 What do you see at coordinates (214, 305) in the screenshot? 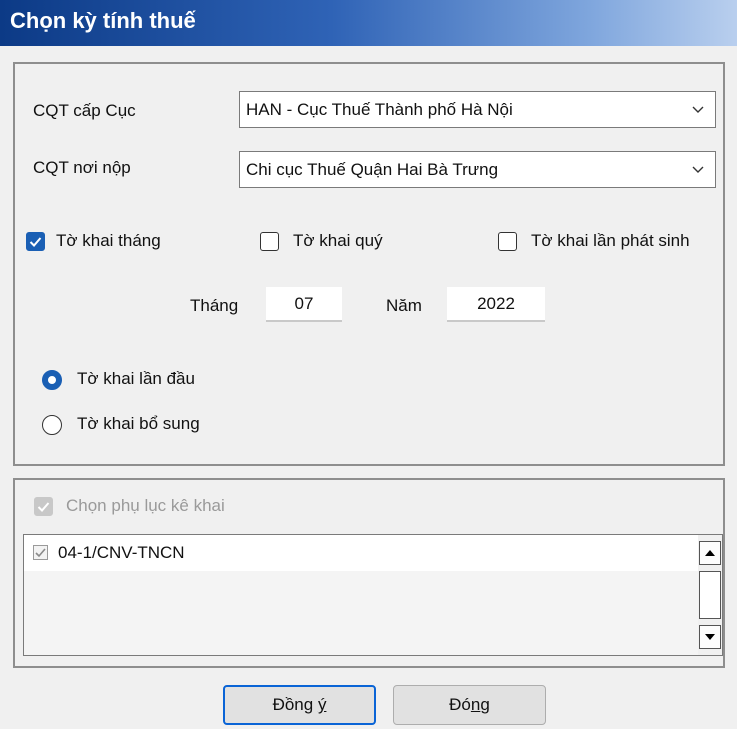
I see `month-label: Tháng` at bounding box center [214, 305].